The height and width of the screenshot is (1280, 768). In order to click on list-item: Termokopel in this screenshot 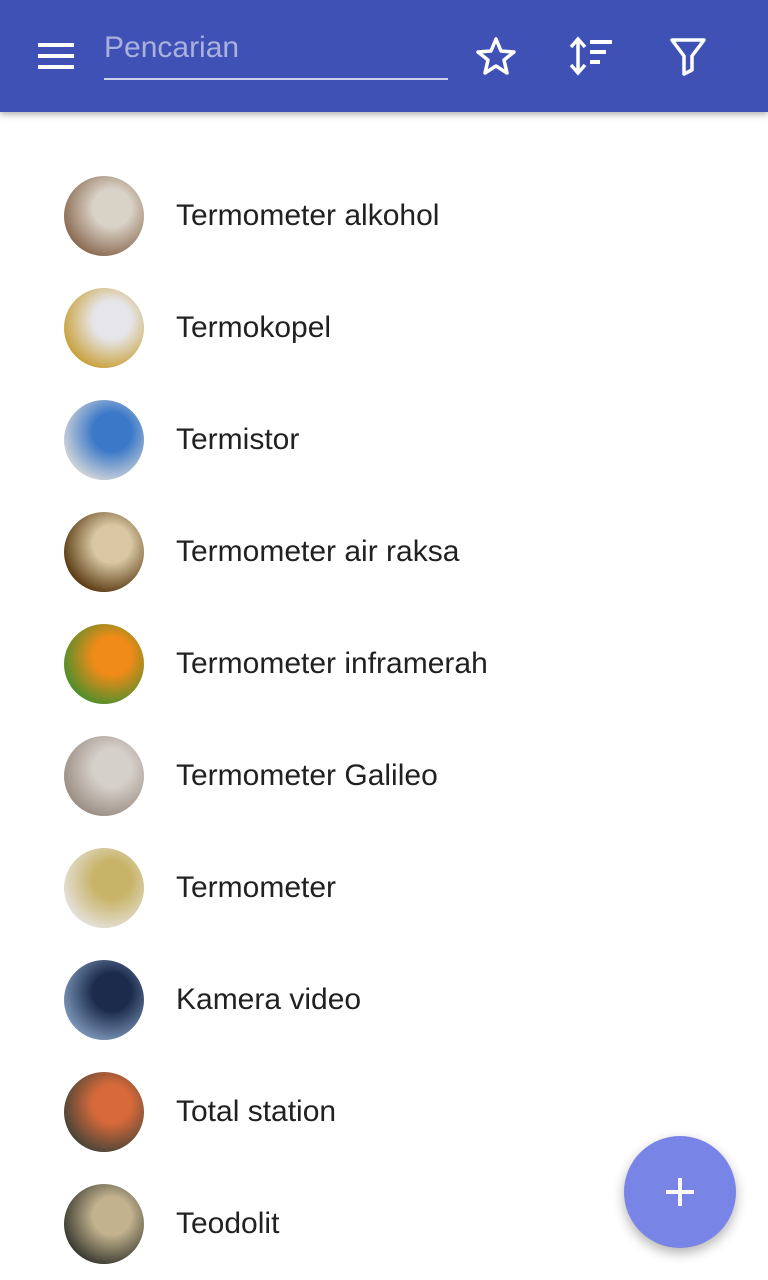, I will do `click(384, 328)`.